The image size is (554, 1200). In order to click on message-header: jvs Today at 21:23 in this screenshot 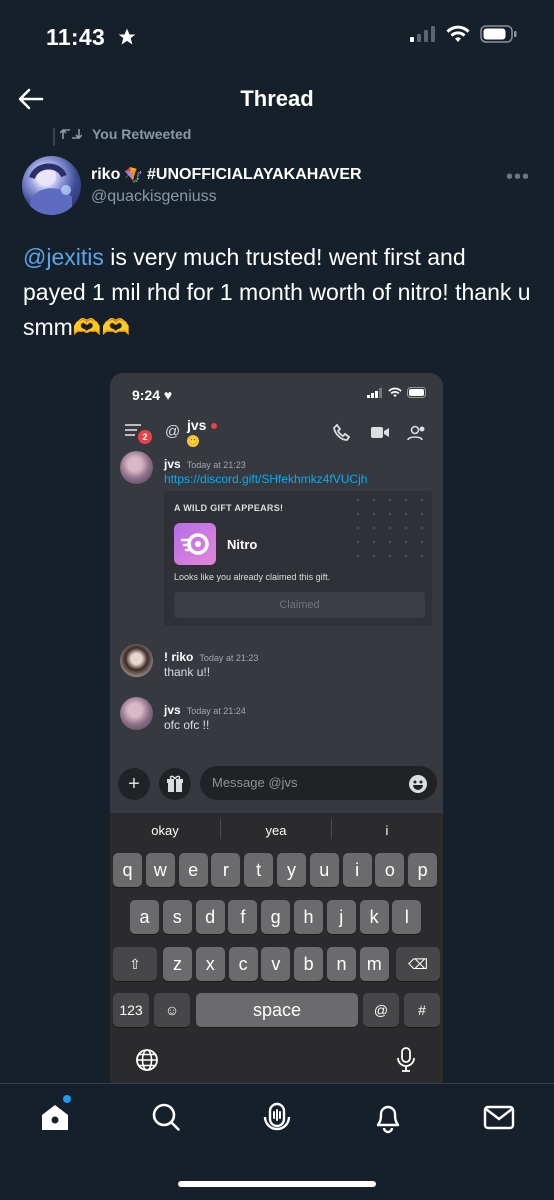, I will do `click(205, 464)`.